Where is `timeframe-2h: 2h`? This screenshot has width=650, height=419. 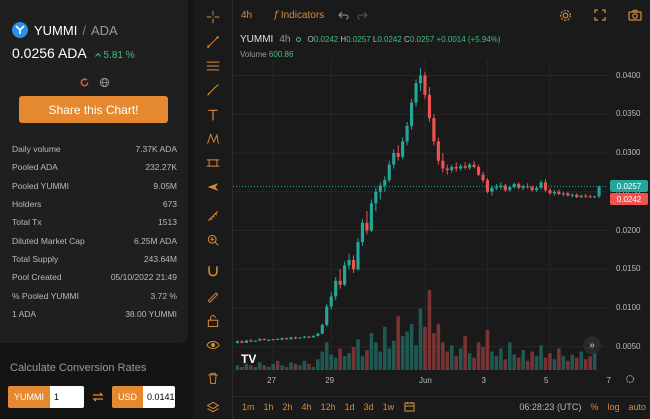
timeframe-2h: 2h is located at coordinates (288, 407).